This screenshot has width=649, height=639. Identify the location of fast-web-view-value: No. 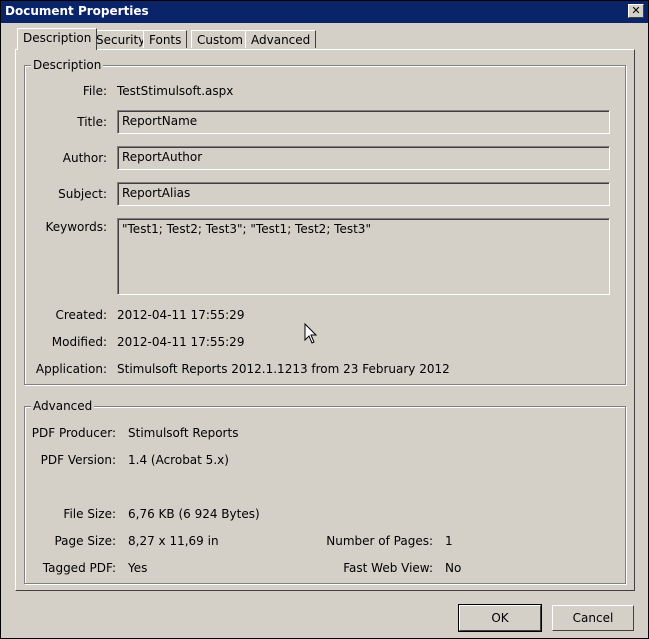
(453, 568).